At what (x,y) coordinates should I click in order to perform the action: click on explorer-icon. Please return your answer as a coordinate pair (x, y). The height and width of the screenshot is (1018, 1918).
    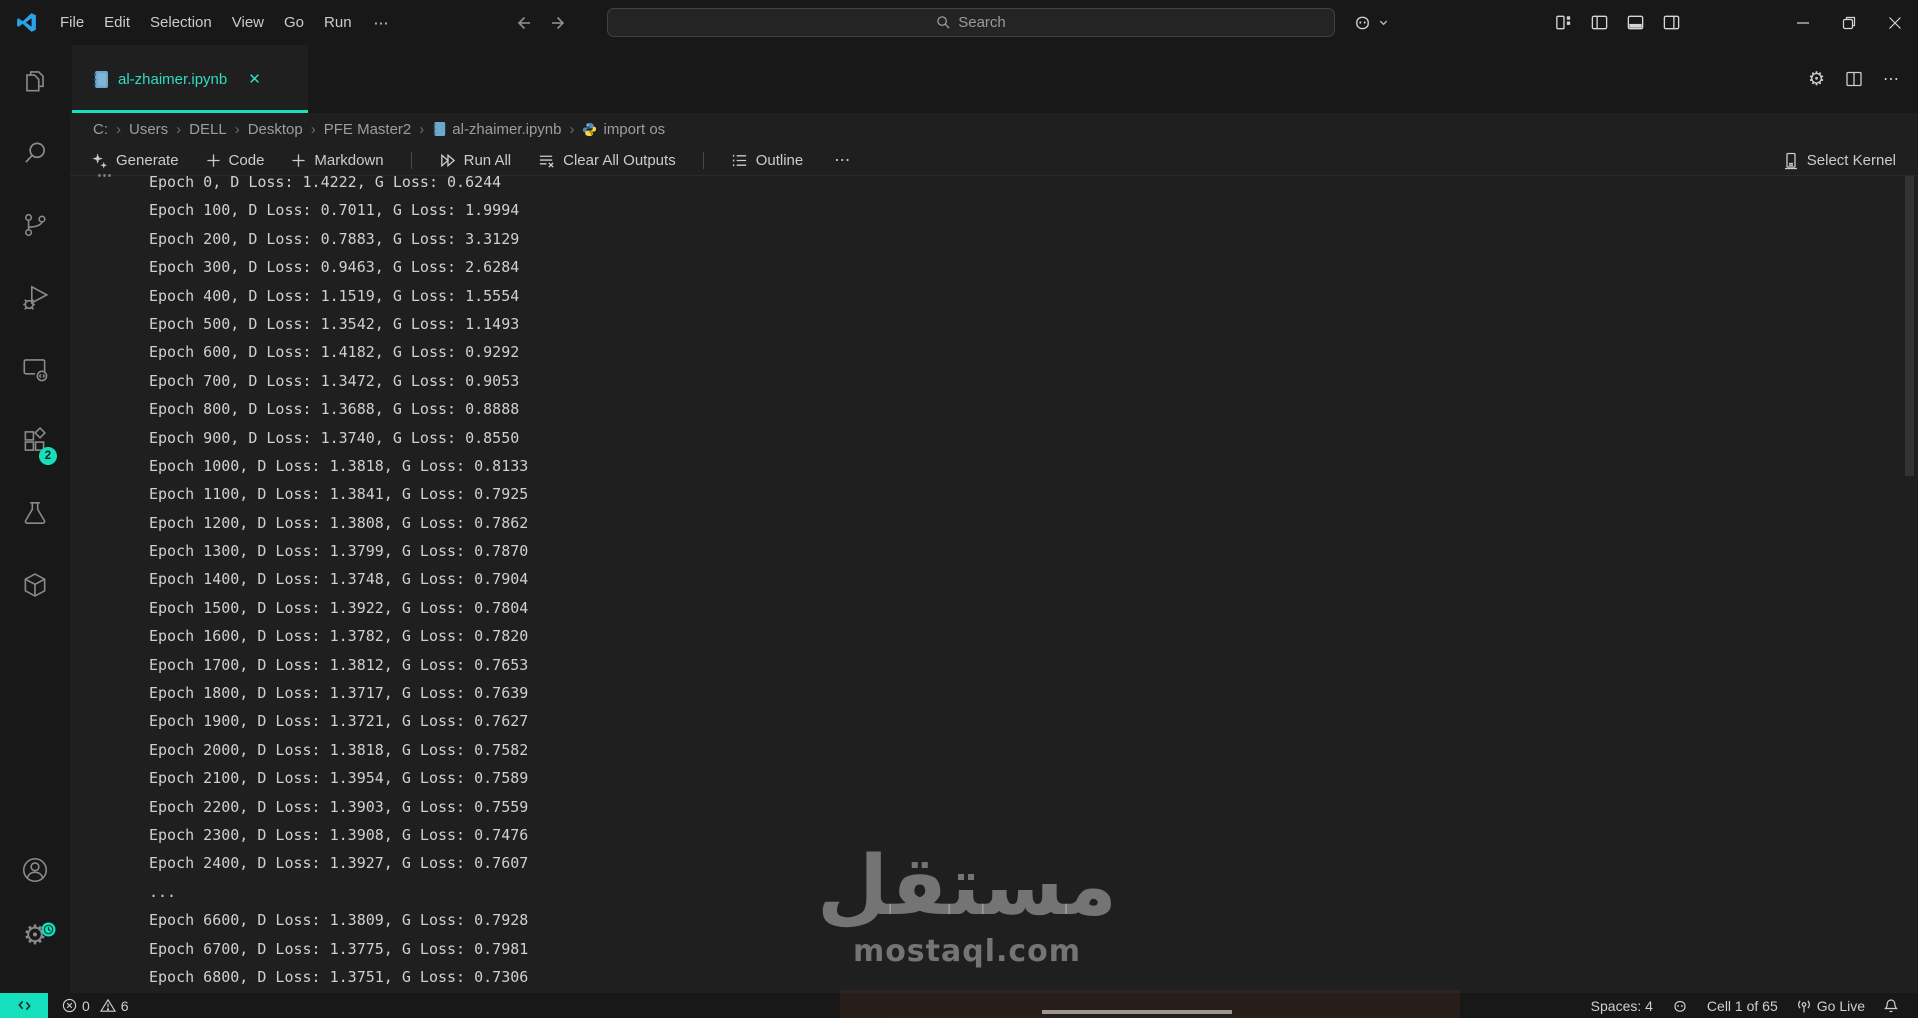
    Looking at the image, I should click on (35, 81).